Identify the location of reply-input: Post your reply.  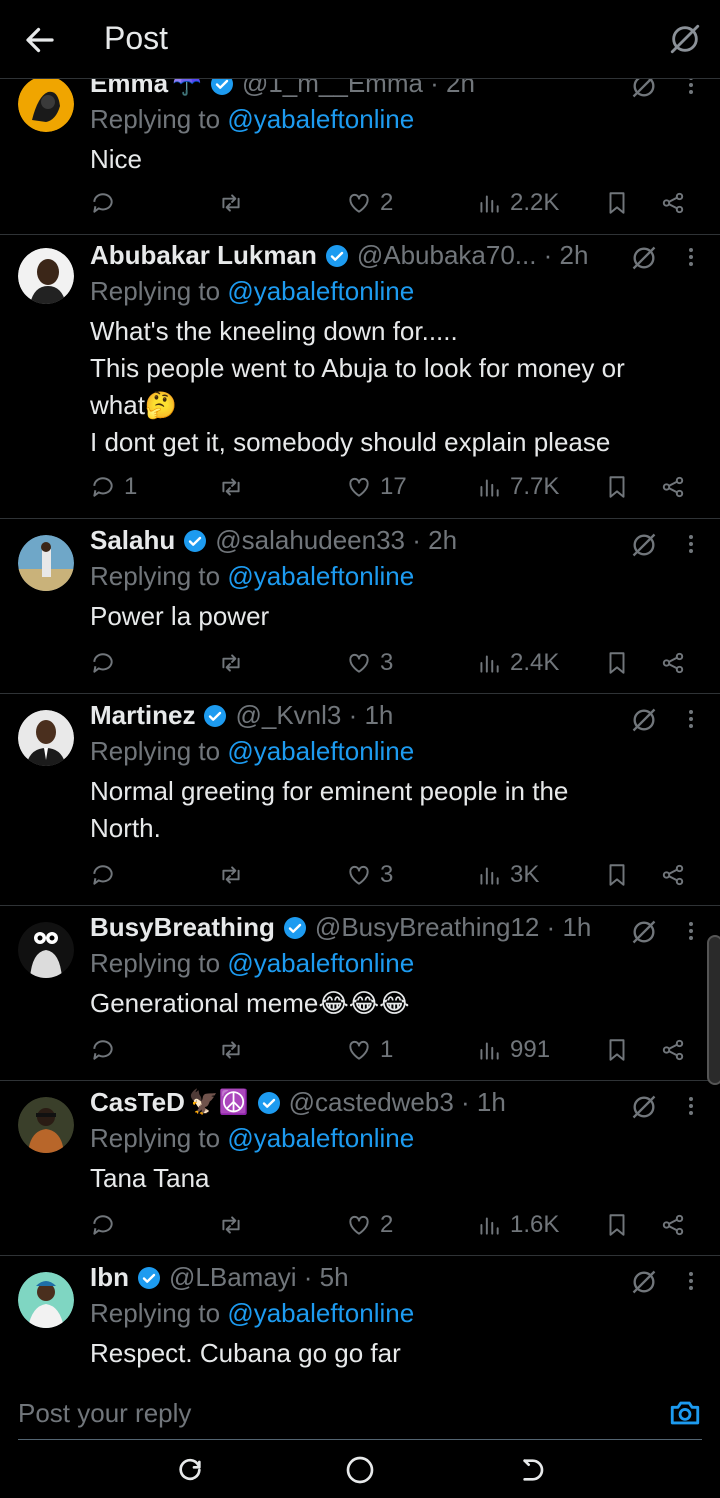
(104, 1413).